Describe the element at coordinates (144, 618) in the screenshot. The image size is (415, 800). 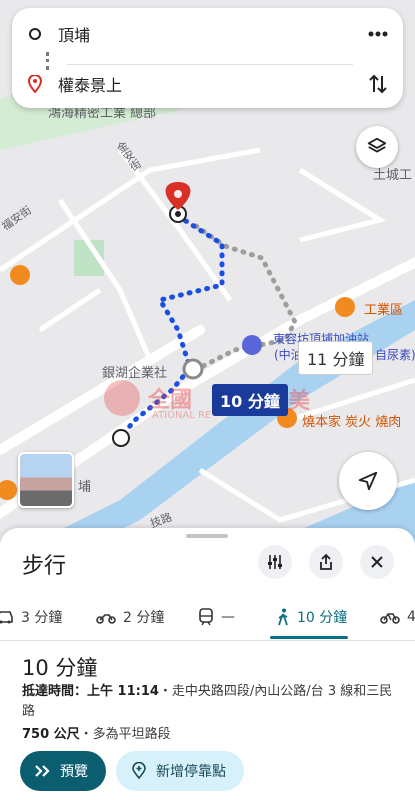
I see `tab-motorcycle-label: 2 分鐘` at that location.